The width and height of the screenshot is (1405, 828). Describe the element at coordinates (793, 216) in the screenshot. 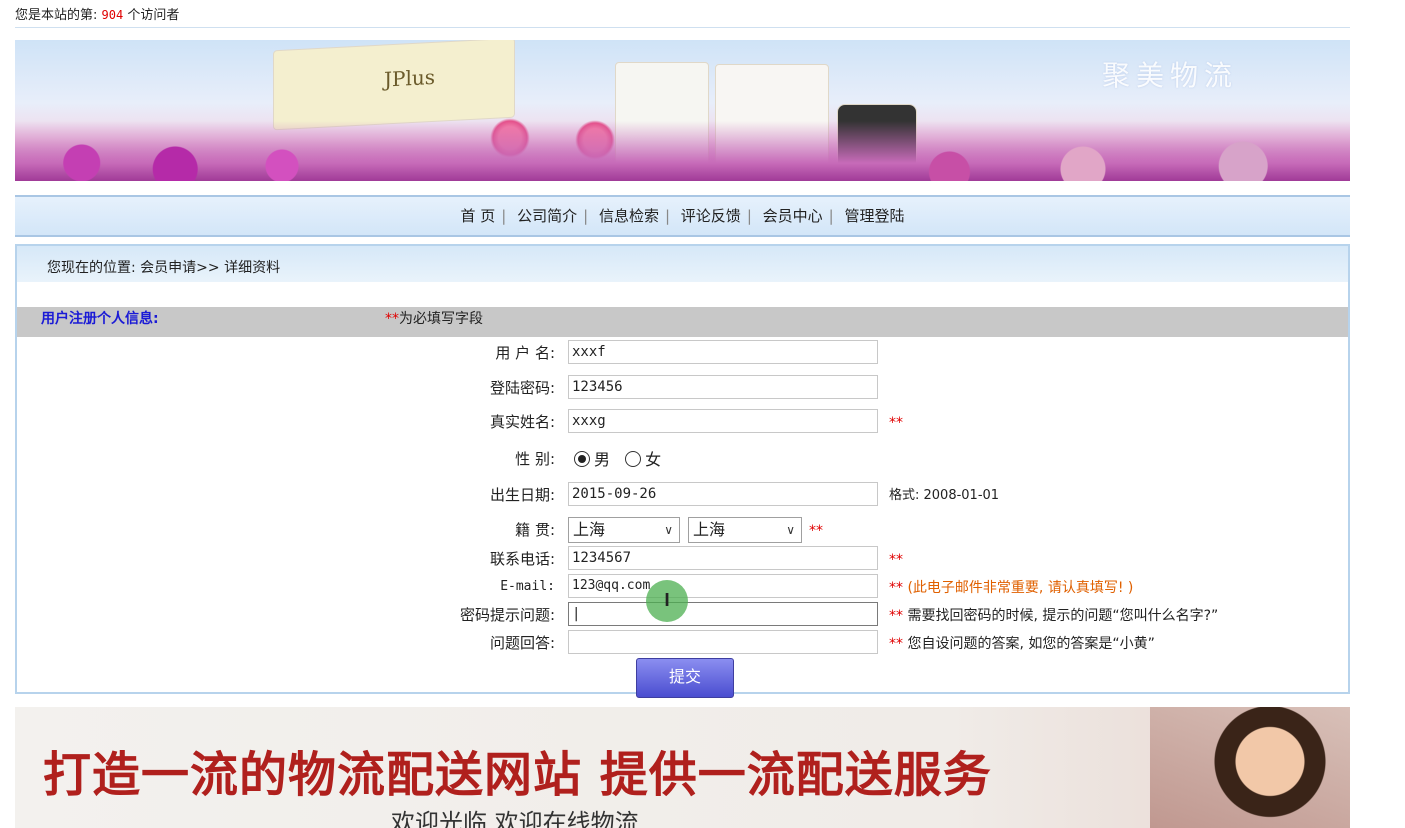

I see `nav-member-center: 会员中心` at that location.